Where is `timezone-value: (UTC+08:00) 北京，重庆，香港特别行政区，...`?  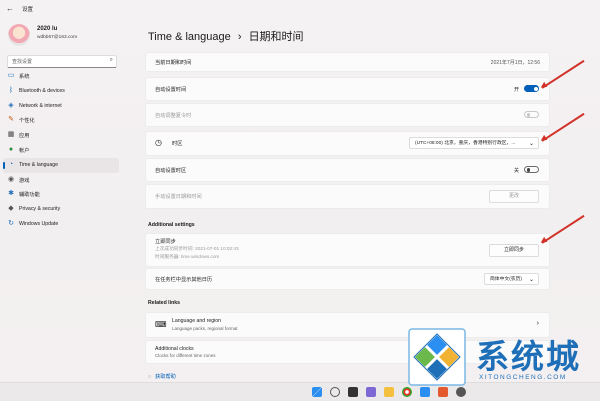
timezone-value: (UTC+08:00) 北京，重庆，香港特别行政区，... is located at coordinates (465, 143).